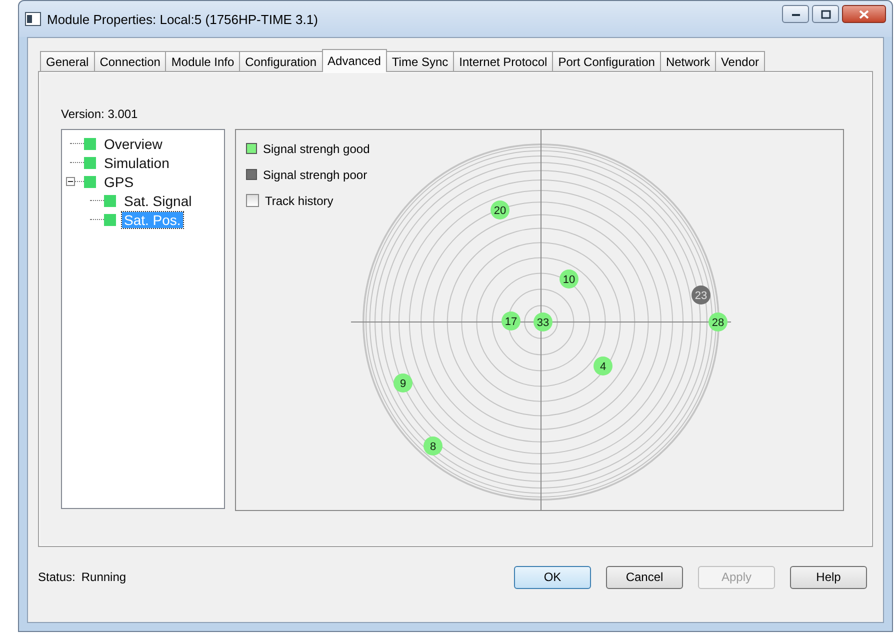 This screenshot has height=638, width=895. I want to click on checkbox, so click(252, 200).